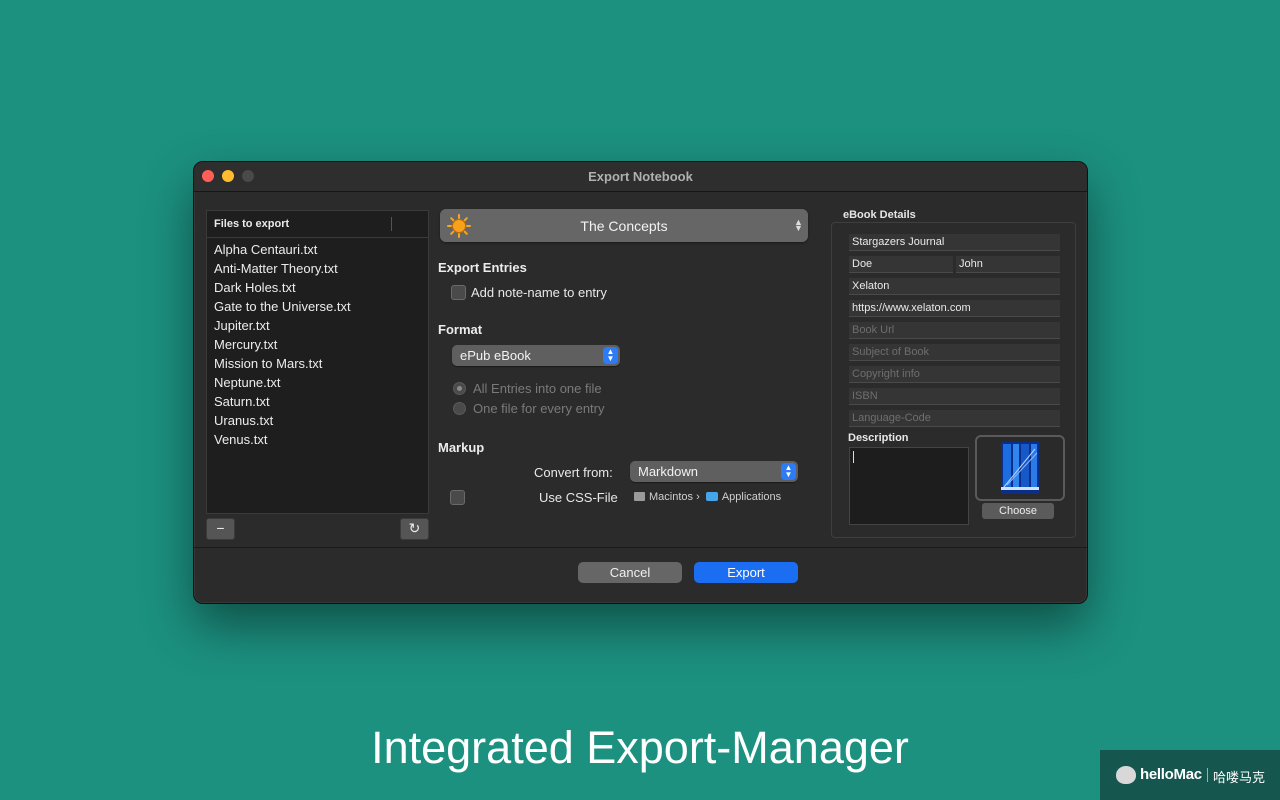 This screenshot has width=1280, height=800. Describe the element at coordinates (954, 330) in the screenshot. I see `book-url-field: Book Url` at that location.